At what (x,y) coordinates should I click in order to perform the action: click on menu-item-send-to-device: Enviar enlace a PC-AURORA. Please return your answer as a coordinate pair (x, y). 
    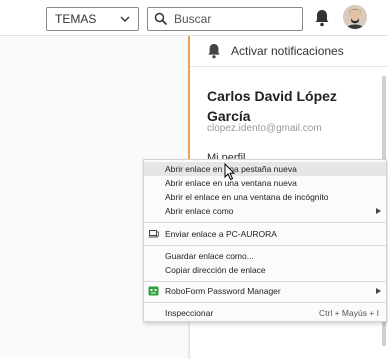
    Looking at the image, I should click on (265, 234).